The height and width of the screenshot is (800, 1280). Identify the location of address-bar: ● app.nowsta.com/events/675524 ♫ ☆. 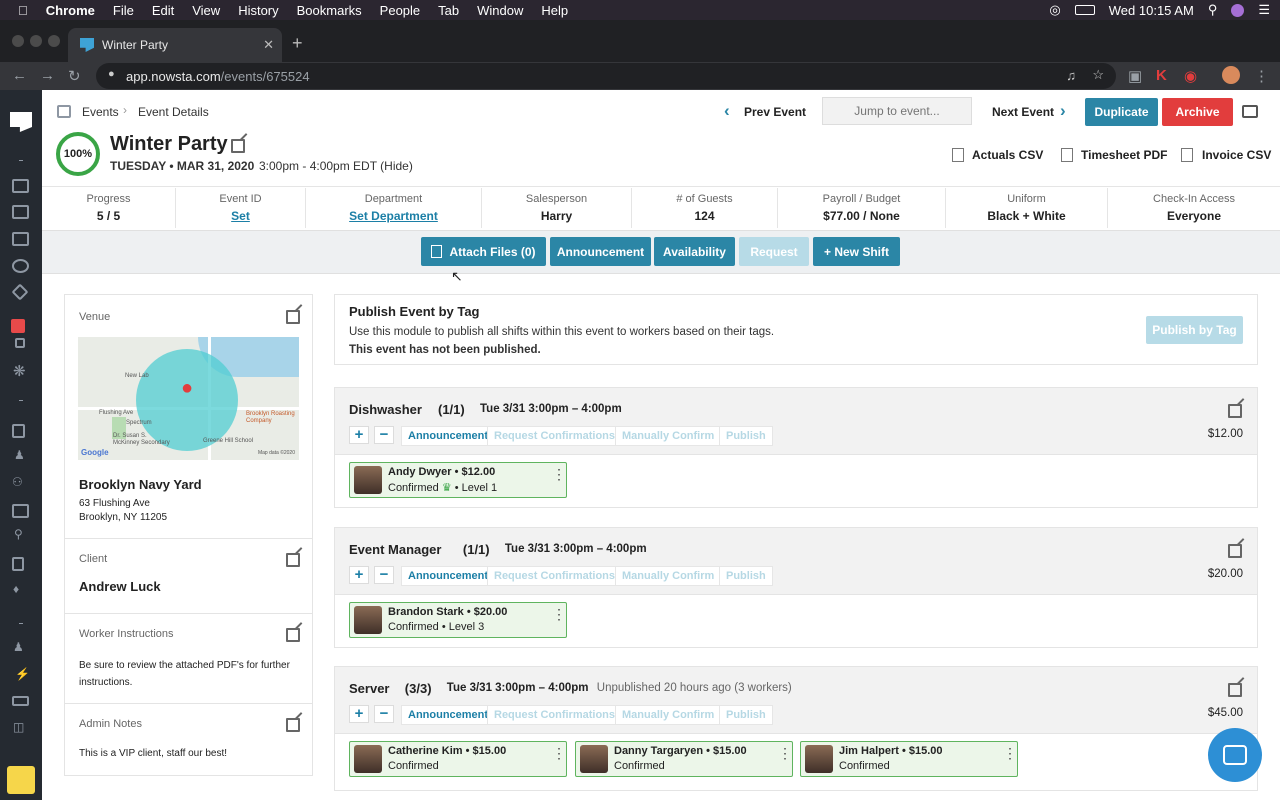
(606, 76).